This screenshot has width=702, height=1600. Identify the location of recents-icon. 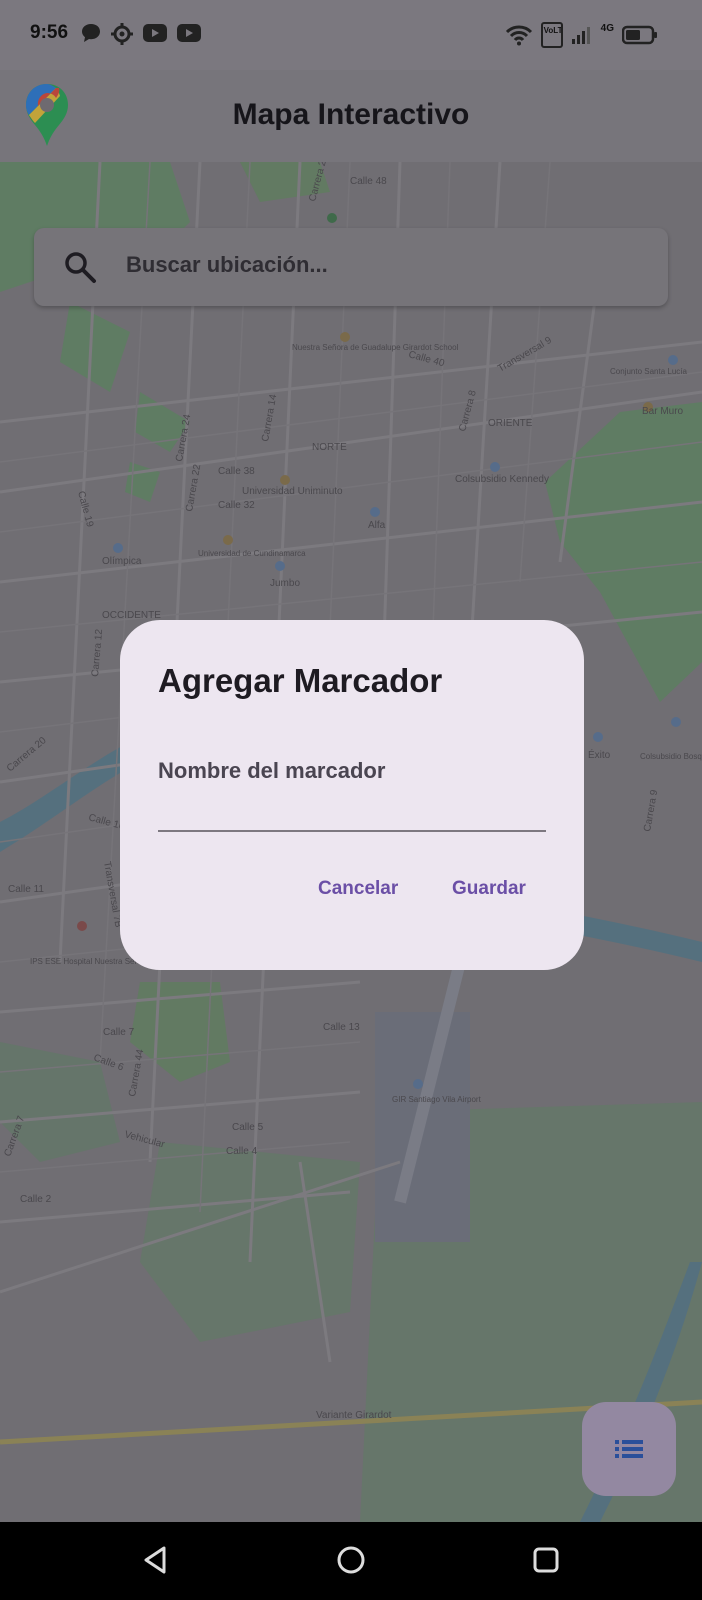
(546, 1560).